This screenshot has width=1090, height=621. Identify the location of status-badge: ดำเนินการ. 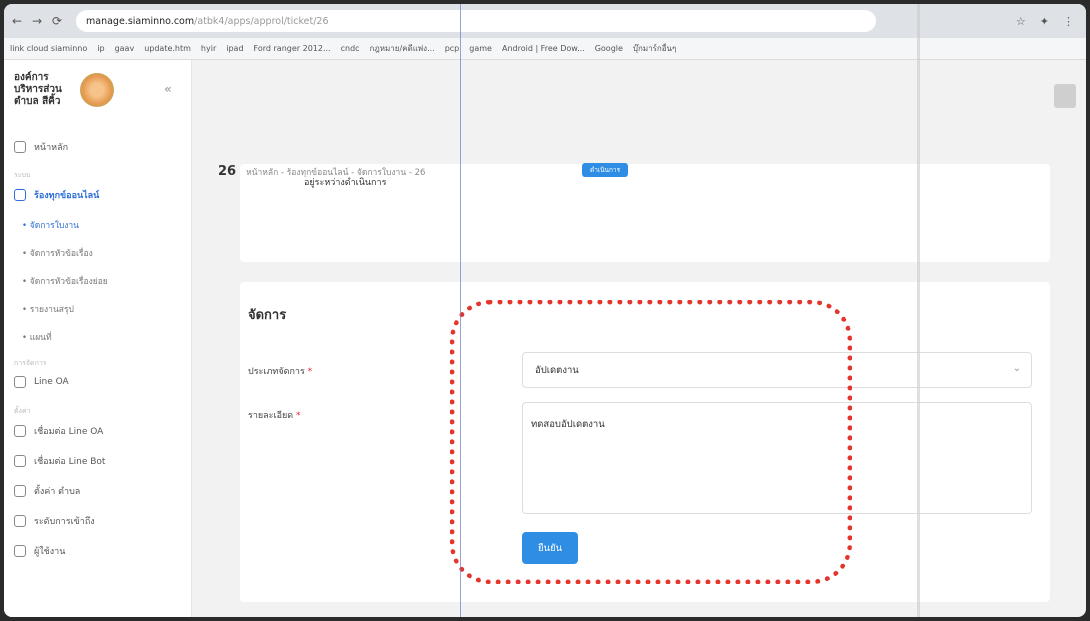
(605, 170).